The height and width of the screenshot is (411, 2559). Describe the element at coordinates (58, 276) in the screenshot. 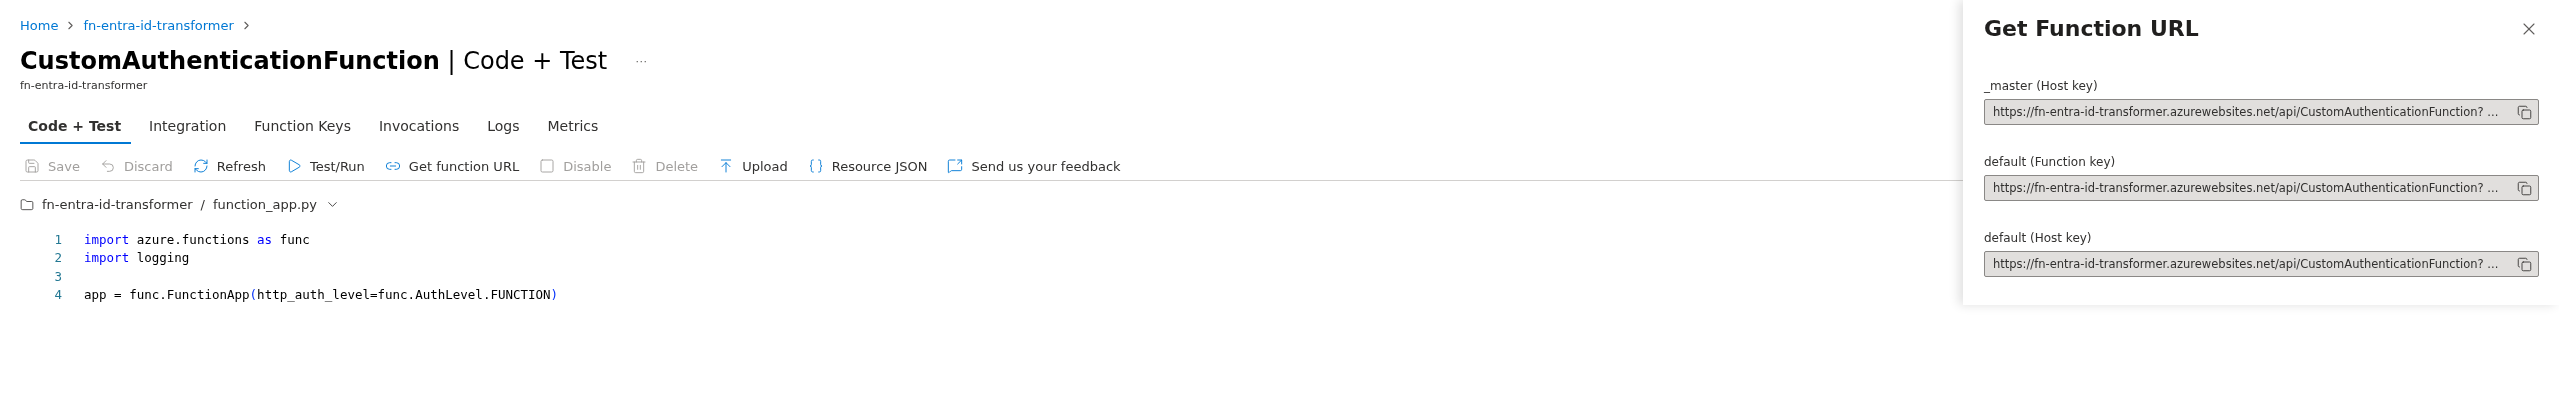

I see `line-number: 3` at that location.